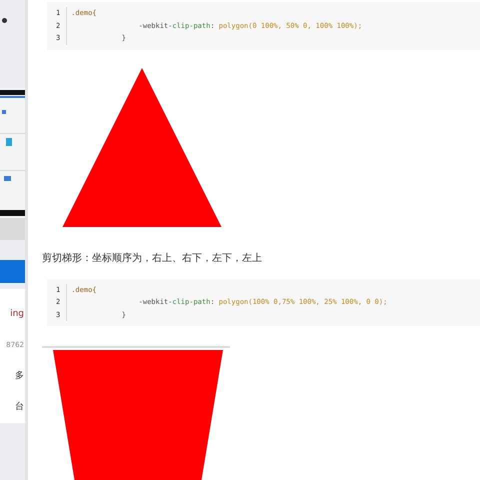  I want to click on sidebar-text: 多, so click(12, 376).